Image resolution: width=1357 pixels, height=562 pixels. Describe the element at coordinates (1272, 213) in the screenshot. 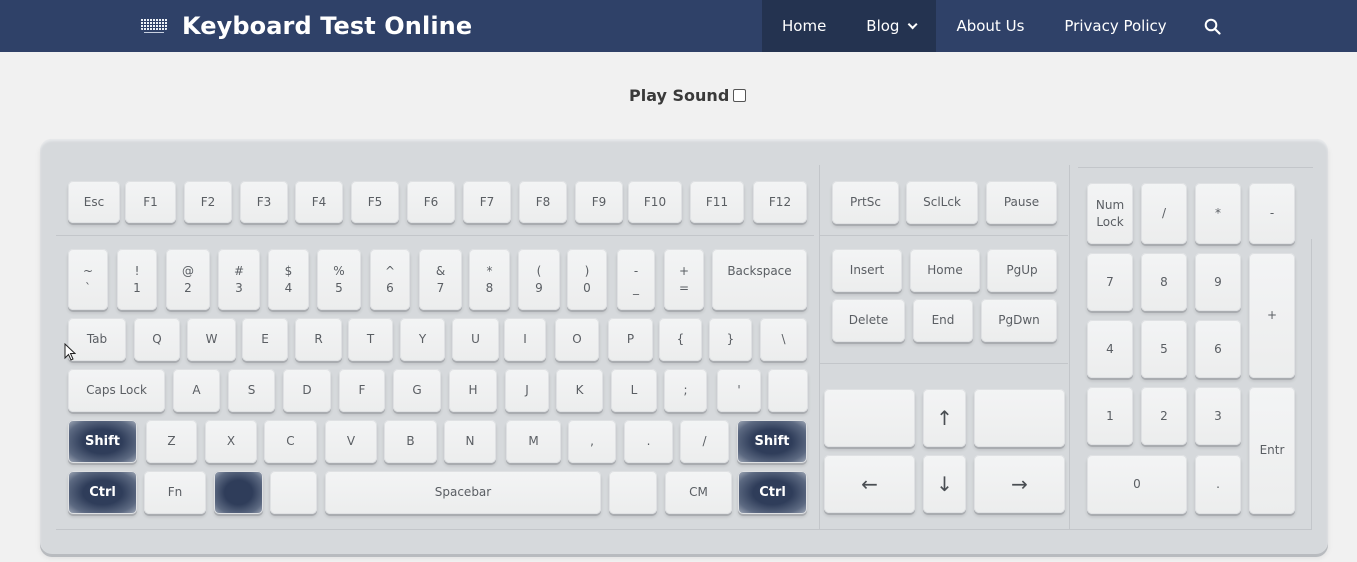

I see `key-num-minus: -` at that location.